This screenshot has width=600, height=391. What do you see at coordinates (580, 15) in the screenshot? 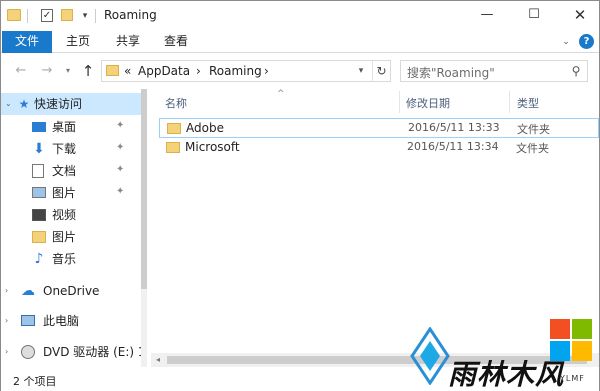
I see `close-button: ✕` at bounding box center [580, 15].